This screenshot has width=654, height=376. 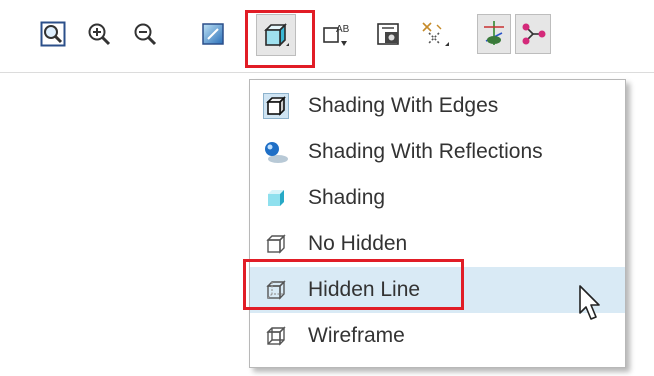 I want to click on menu-item-label: No Hidden, so click(x=358, y=243).